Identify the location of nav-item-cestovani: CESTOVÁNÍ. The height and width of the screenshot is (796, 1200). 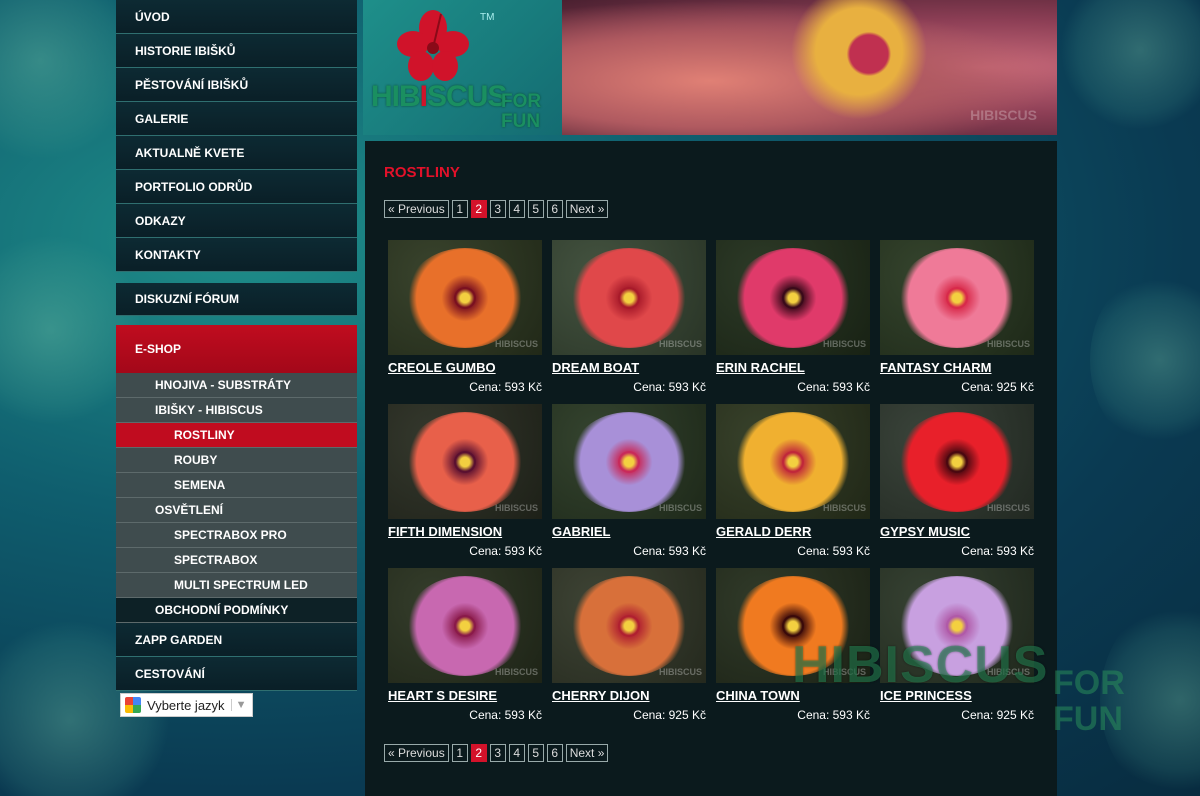
(236, 674).